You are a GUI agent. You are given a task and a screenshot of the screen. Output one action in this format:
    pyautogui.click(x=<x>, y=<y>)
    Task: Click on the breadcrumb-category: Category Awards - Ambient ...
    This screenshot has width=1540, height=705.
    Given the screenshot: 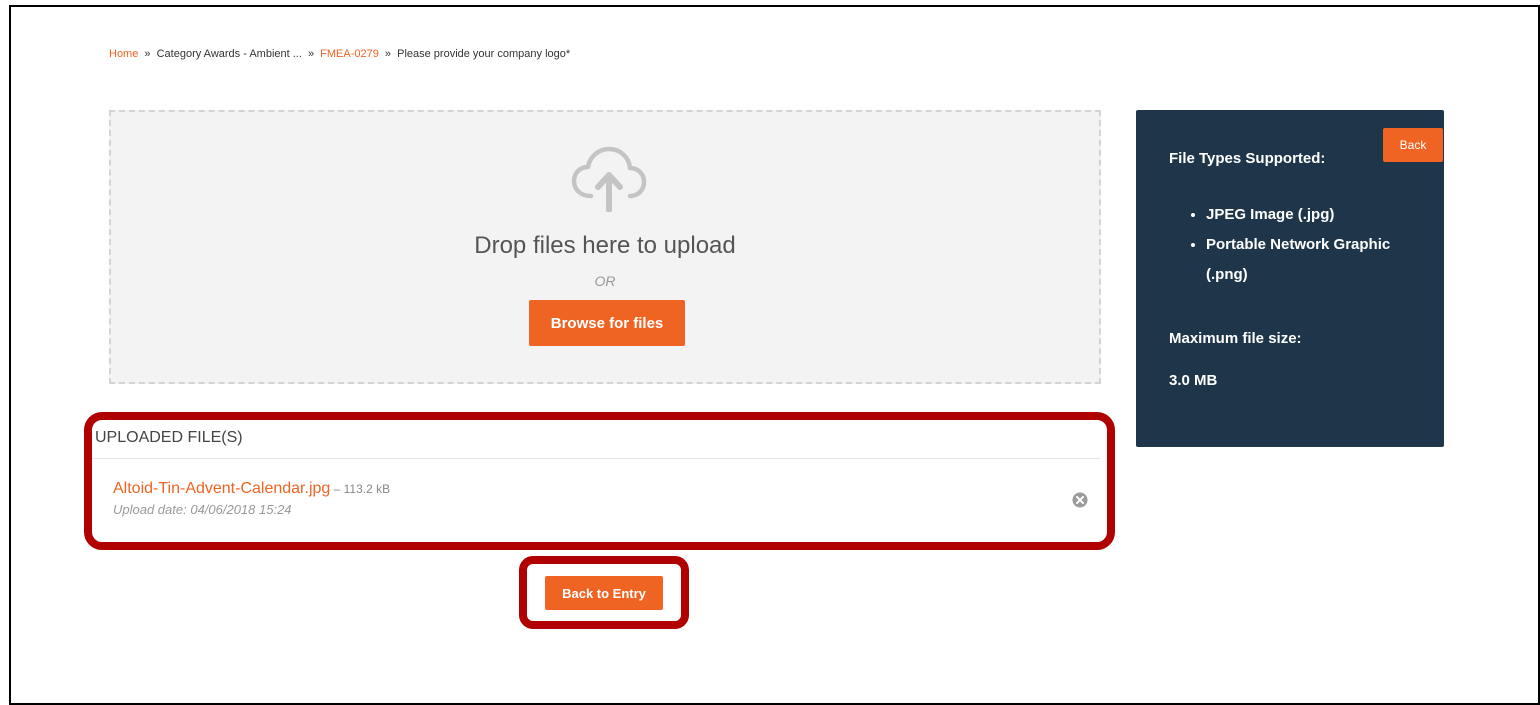 What is the action you would take?
    pyautogui.click(x=229, y=54)
    